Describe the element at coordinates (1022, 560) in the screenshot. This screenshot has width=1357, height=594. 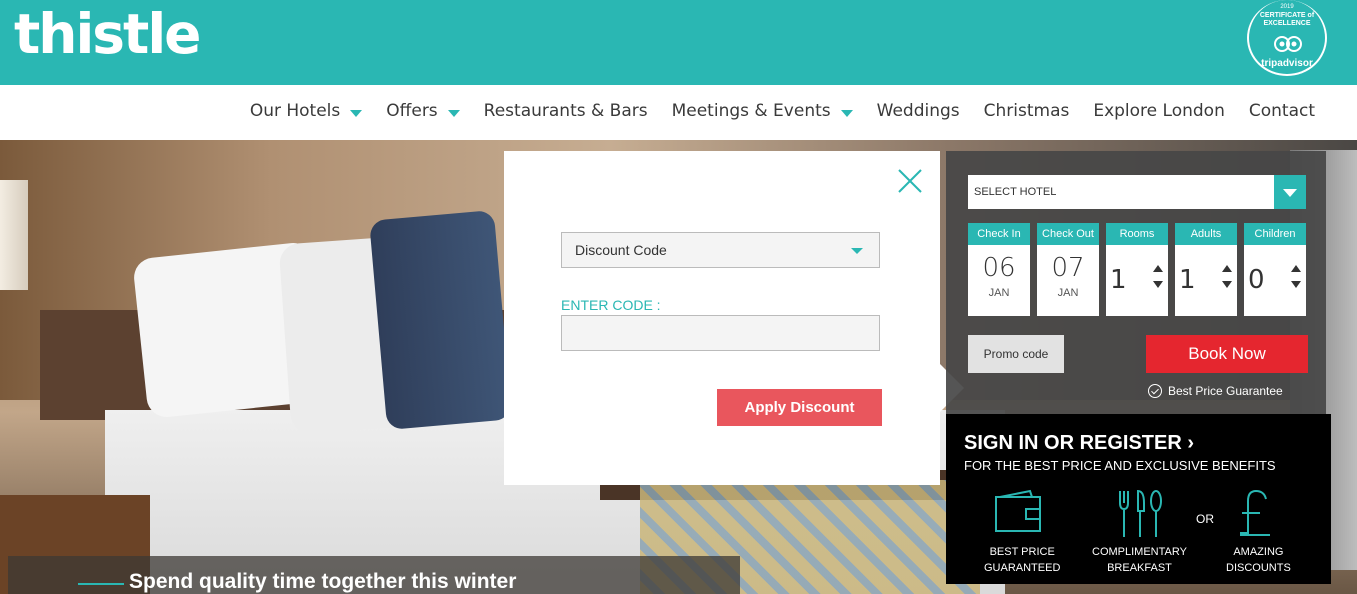
I see `benefit-best-price: BEST PRICE GUARANTEED` at that location.